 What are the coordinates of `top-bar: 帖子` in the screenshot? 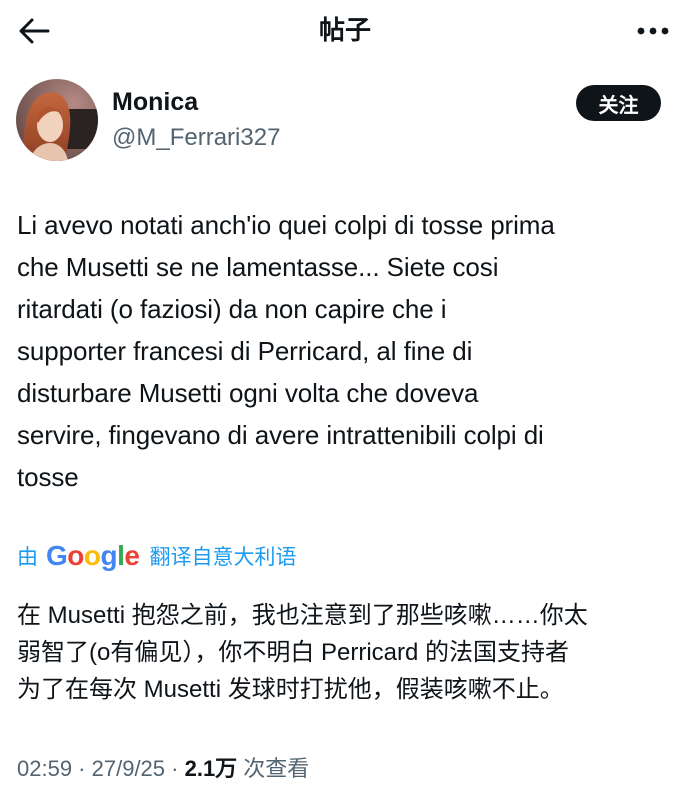 It's located at (345, 32).